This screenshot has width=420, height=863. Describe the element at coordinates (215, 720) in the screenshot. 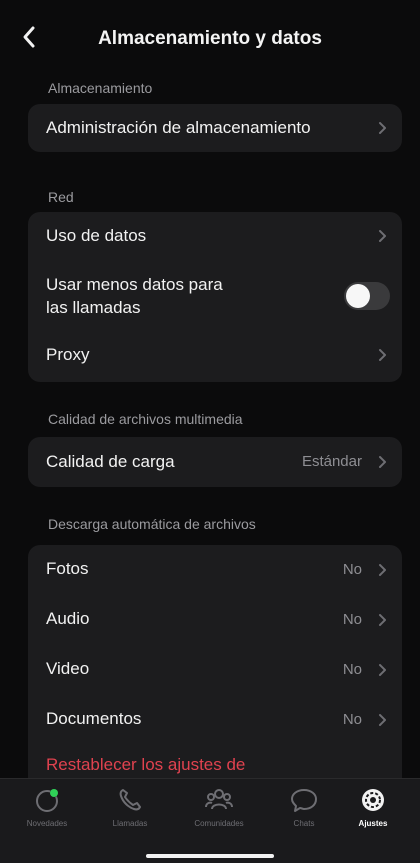

I see `row-documents: Documentos No` at that location.